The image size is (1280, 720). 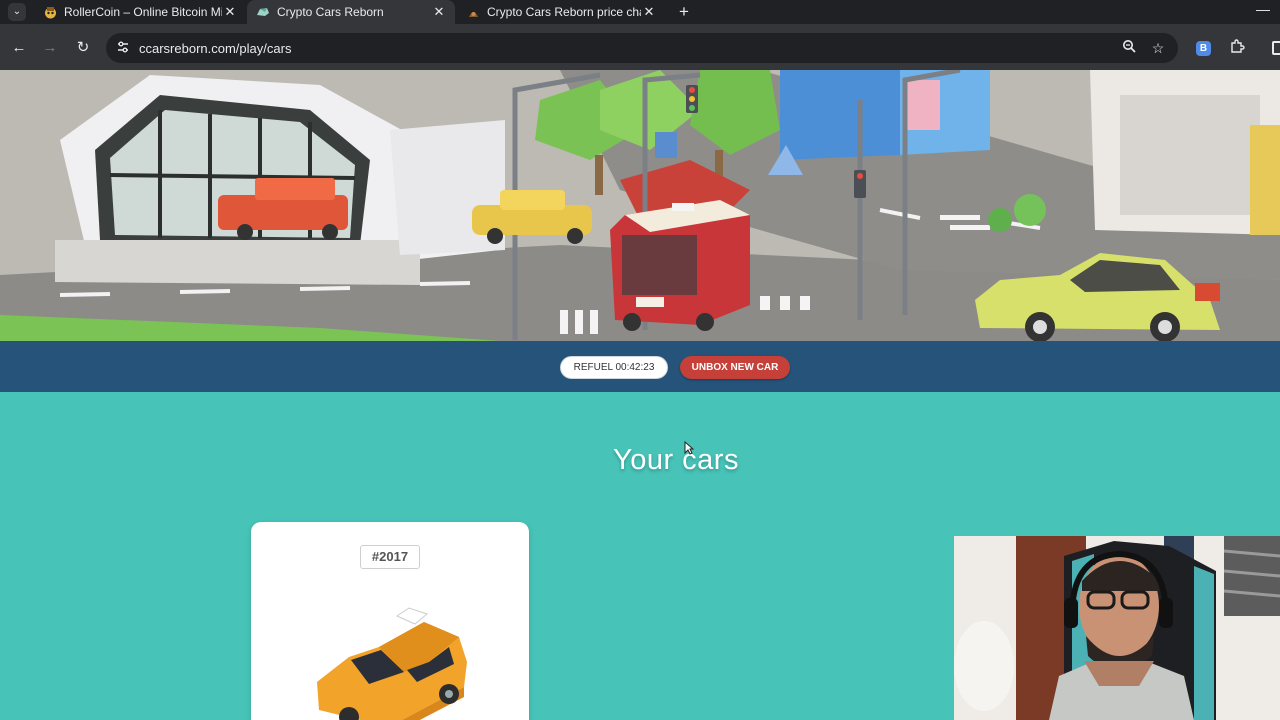 I want to click on extensions-puzzle-icon, so click(x=1237, y=48).